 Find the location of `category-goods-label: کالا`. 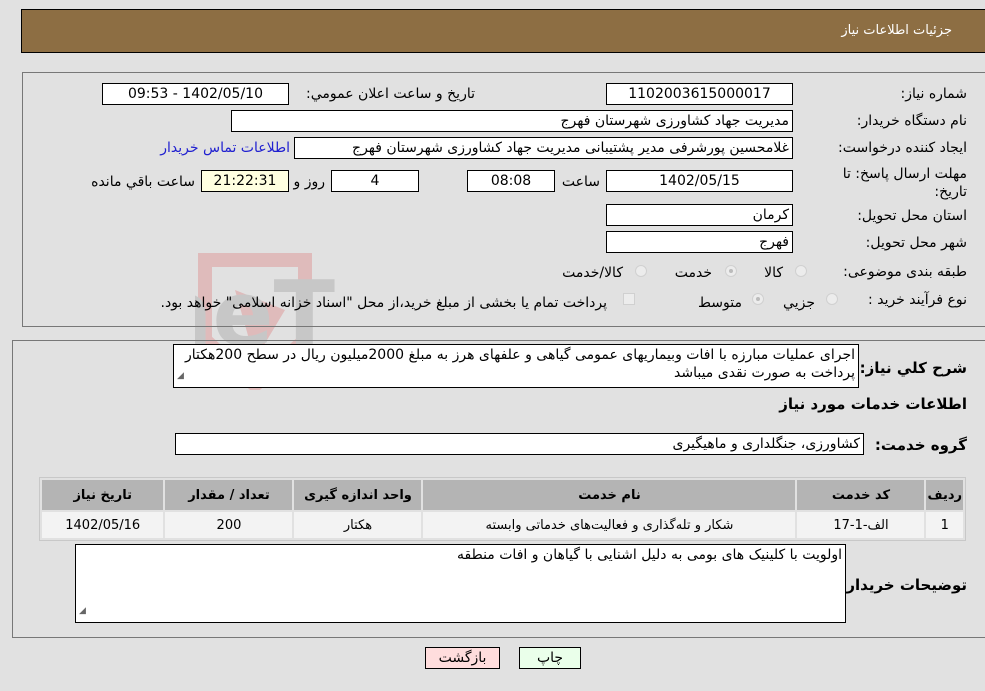

category-goods-label: کالا is located at coordinates (773, 273).